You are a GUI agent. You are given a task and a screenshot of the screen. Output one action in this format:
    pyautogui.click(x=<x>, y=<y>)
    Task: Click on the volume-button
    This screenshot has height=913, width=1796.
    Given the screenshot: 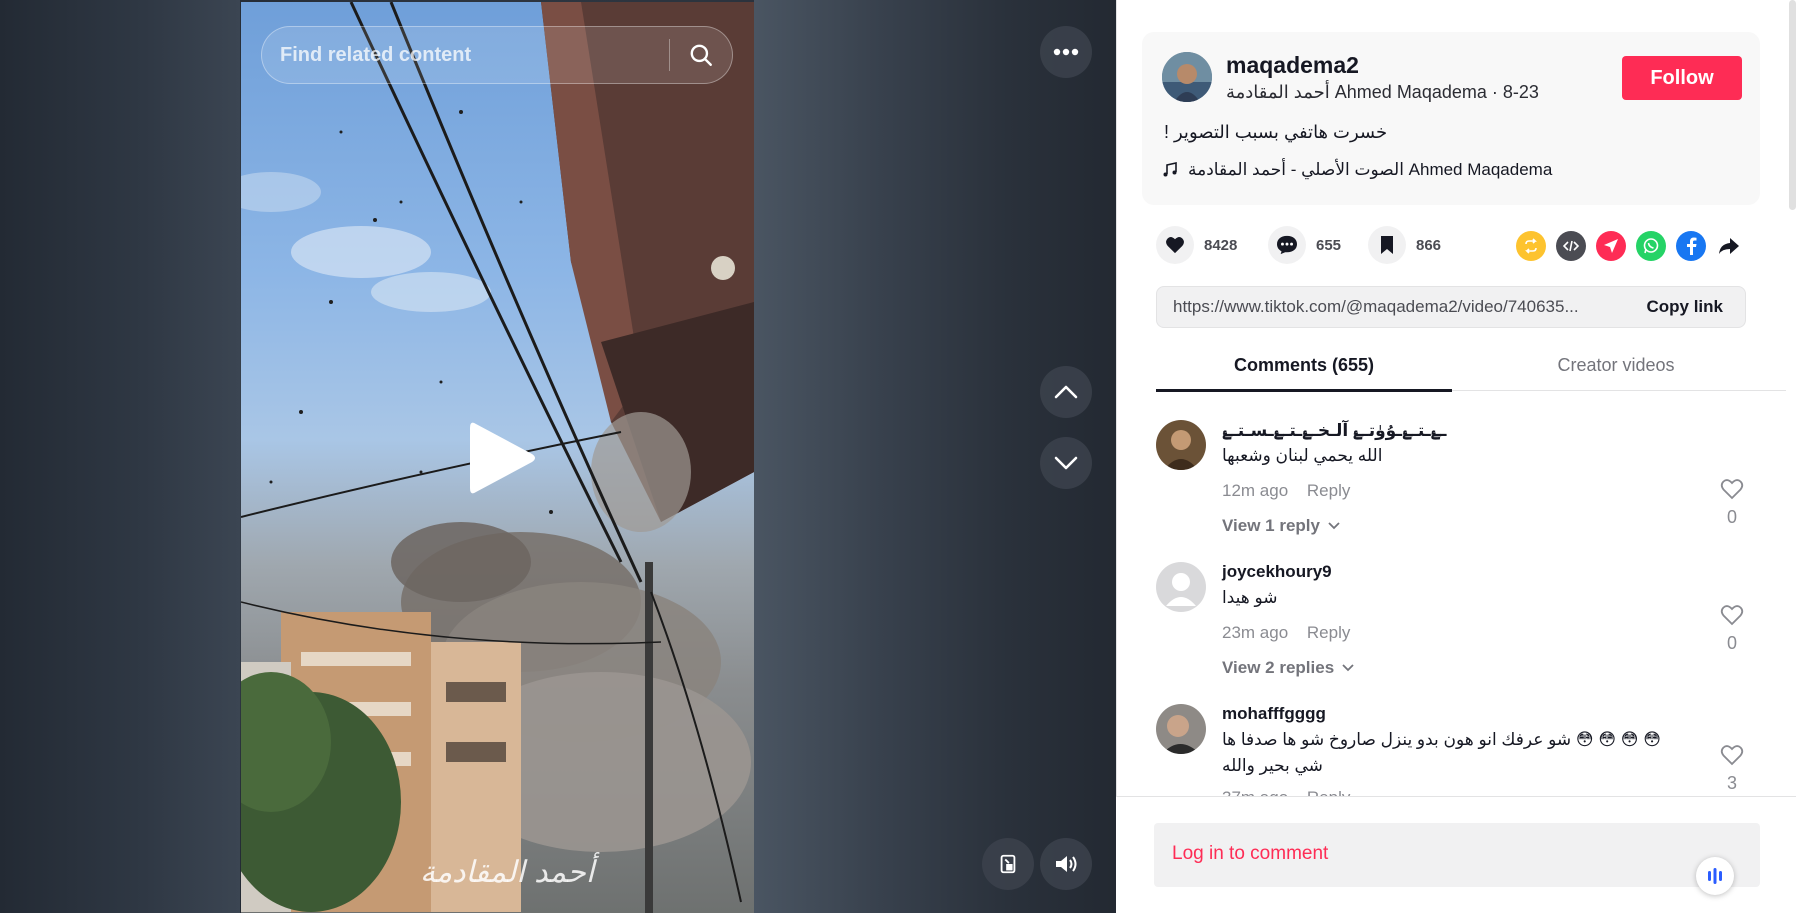 What is the action you would take?
    pyautogui.click(x=1066, y=864)
    